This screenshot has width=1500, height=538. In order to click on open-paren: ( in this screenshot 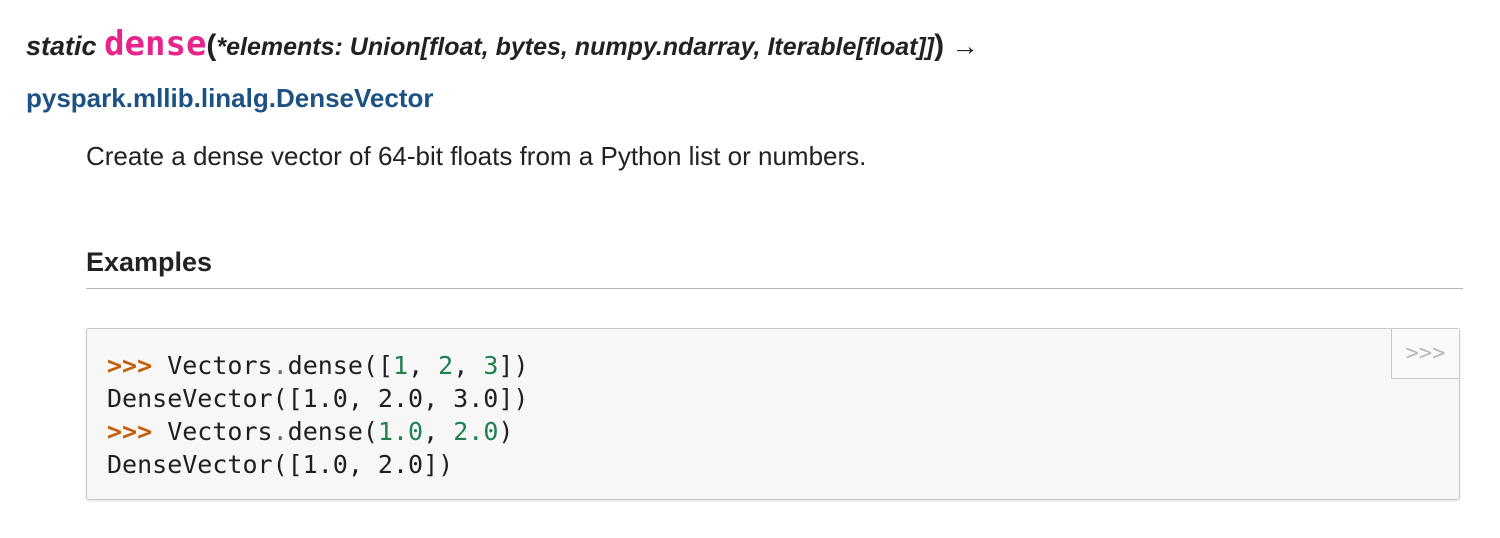, I will do `click(211, 45)`.